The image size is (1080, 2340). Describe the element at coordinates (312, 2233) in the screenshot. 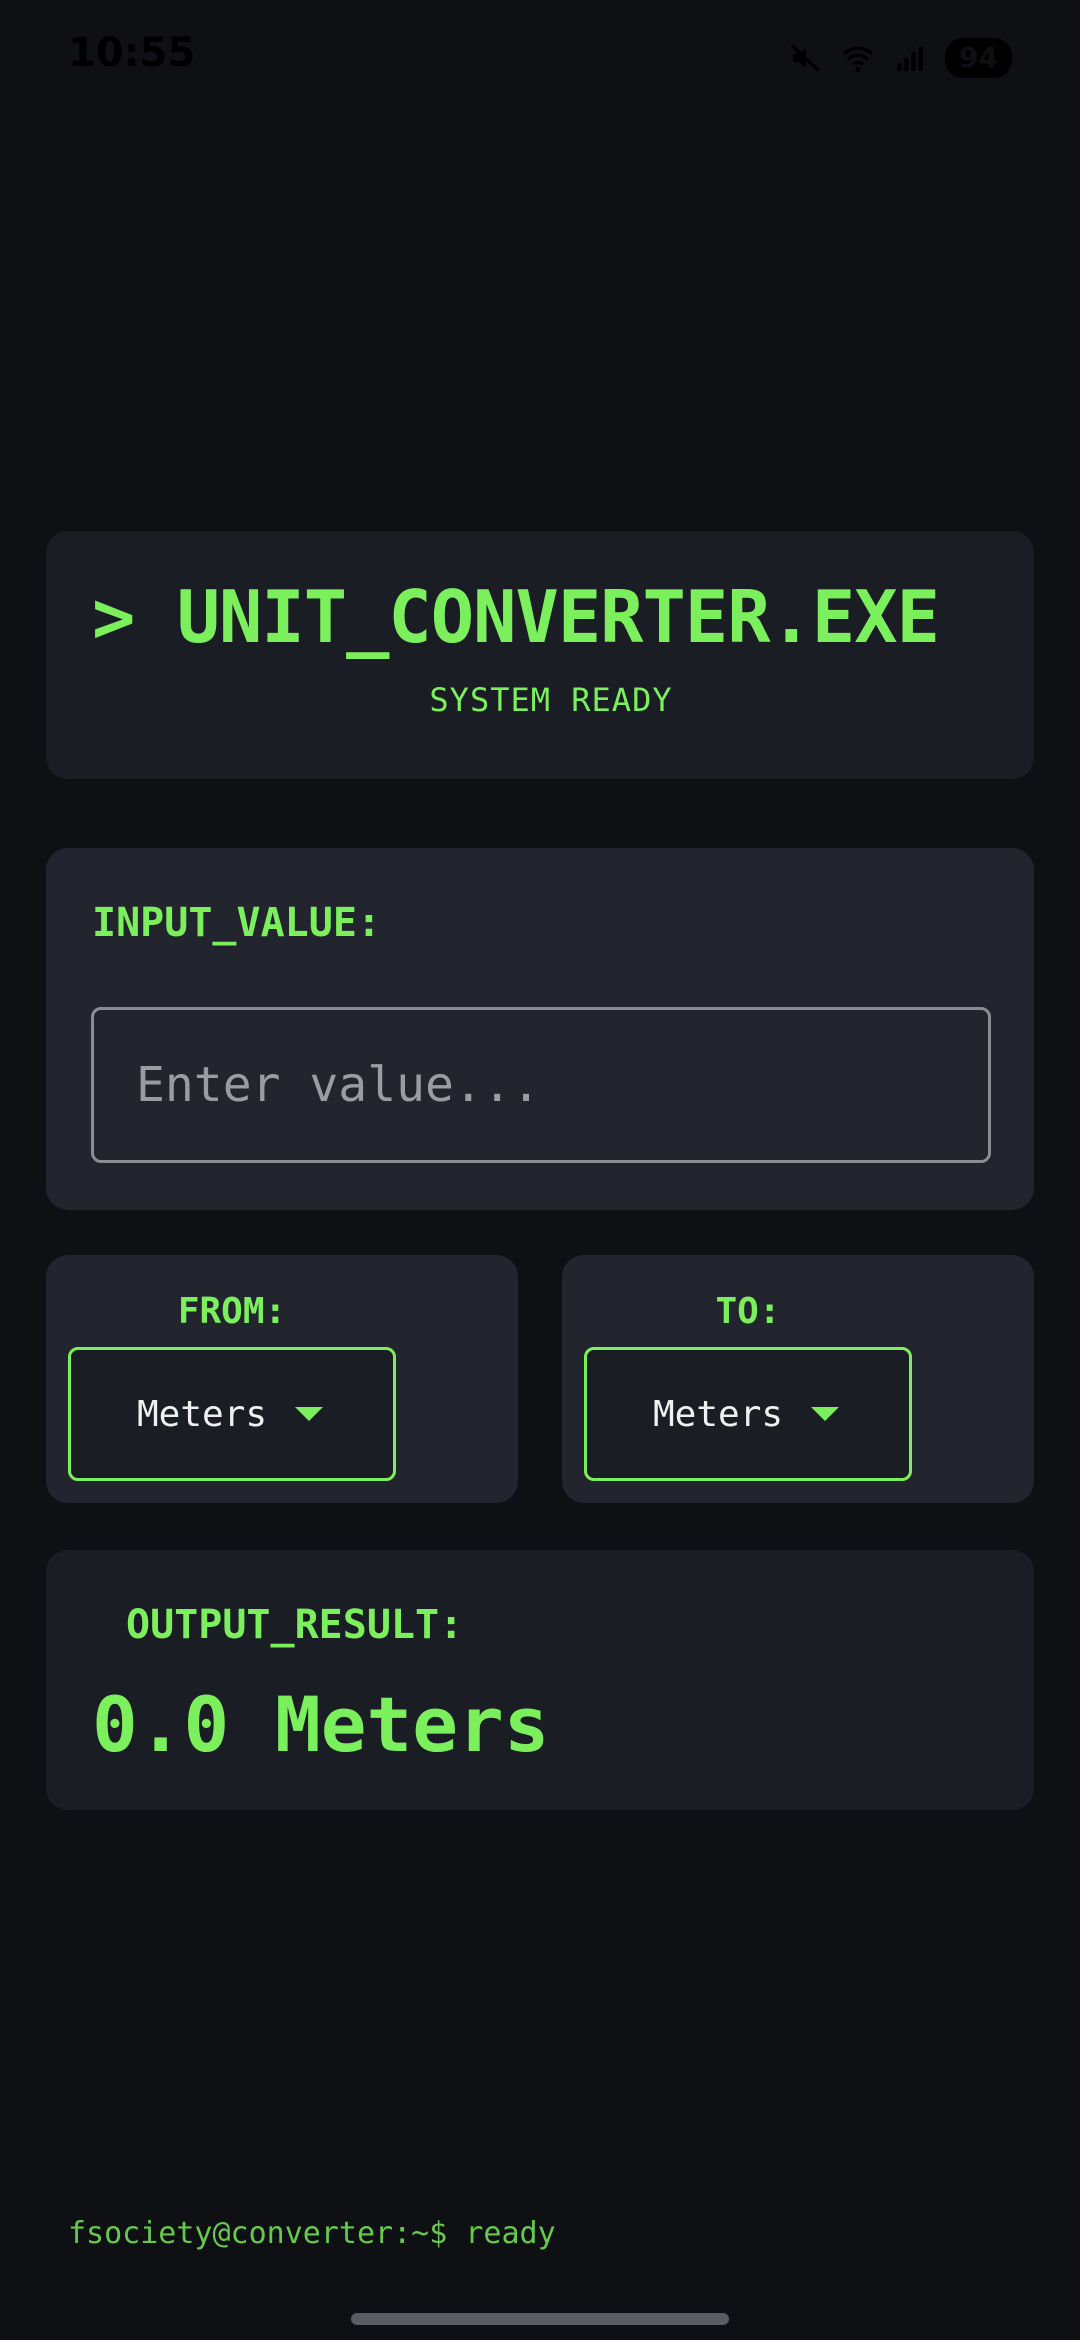

I see `terminal-prompt: fsociety@converter:~$ ready` at that location.